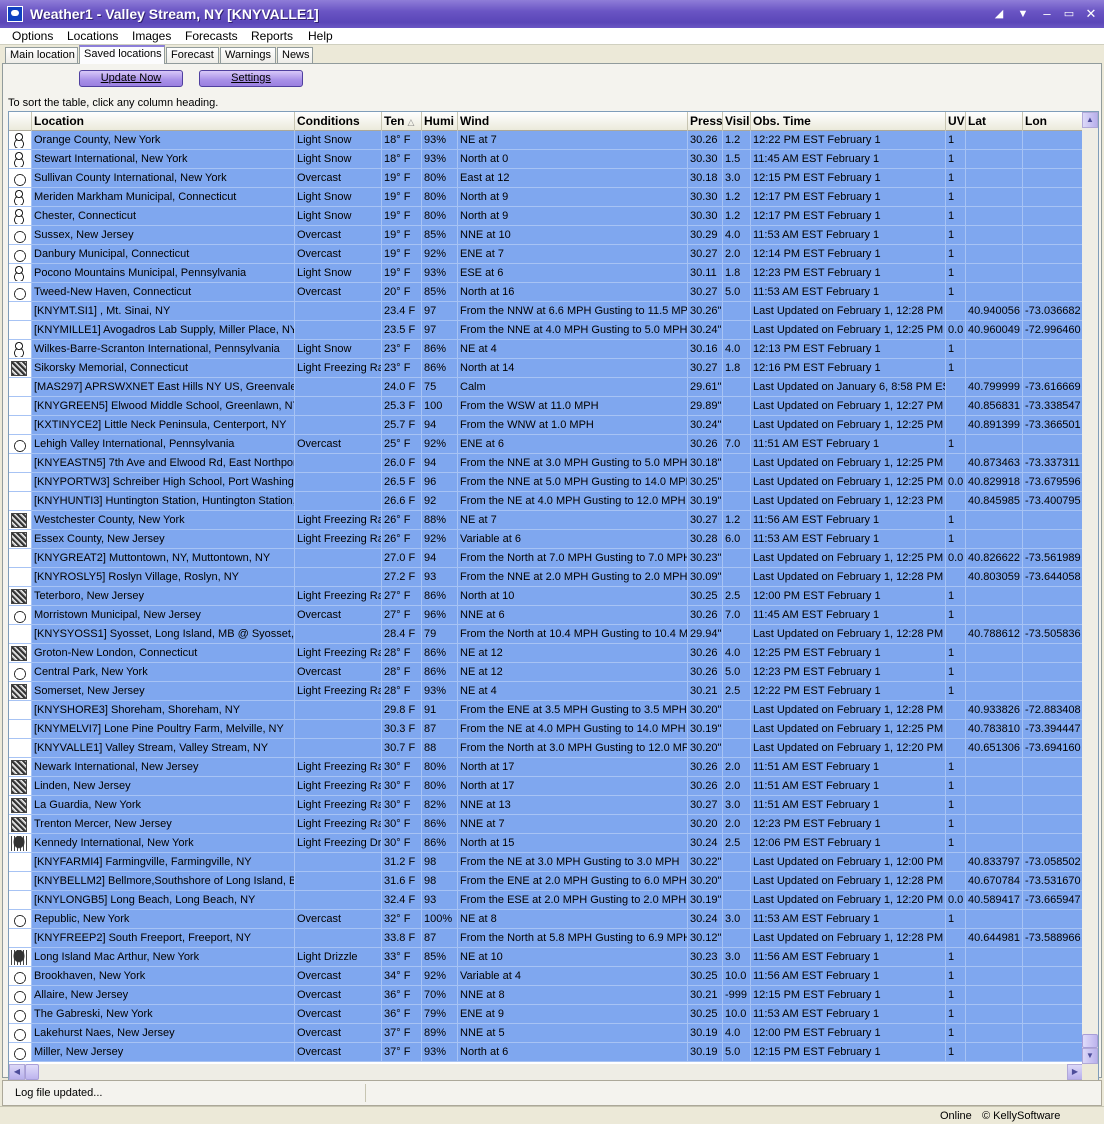 The height and width of the screenshot is (1124, 1104). What do you see at coordinates (131, 78) in the screenshot?
I see `update-now-button: Update Now` at bounding box center [131, 78].